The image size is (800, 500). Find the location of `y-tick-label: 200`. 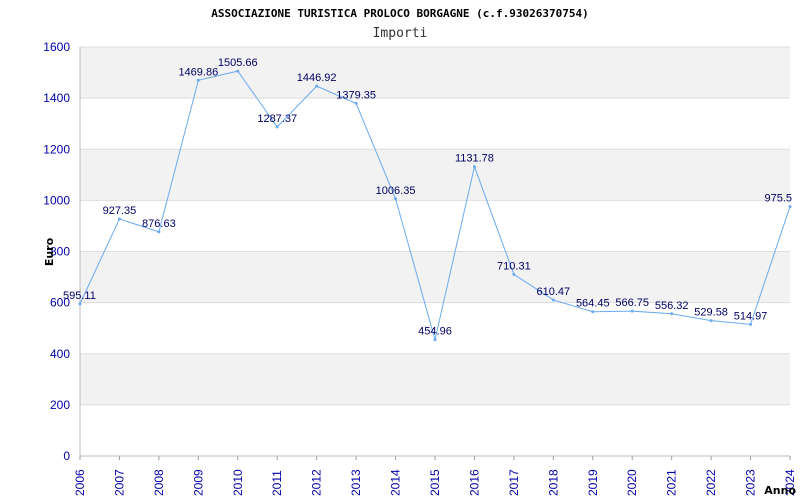

y-tick-label: 200 is located at coordinates (60, 405).